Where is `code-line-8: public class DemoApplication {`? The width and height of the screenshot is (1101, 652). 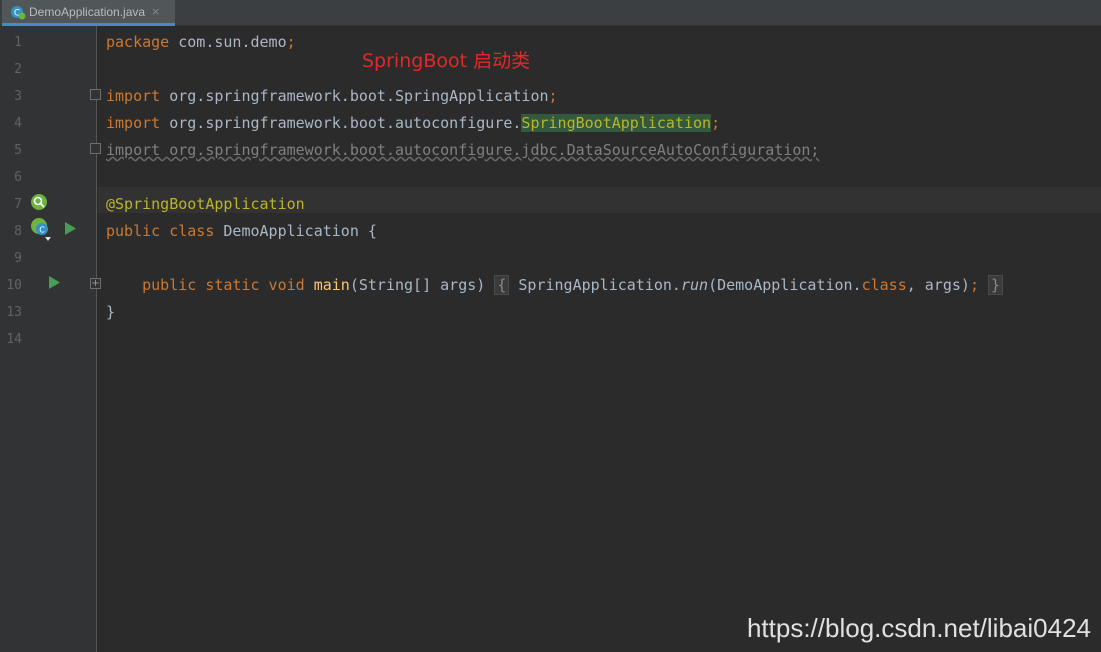 code-line-8: public class DemoApplication { is located at coordinates (241, 231).